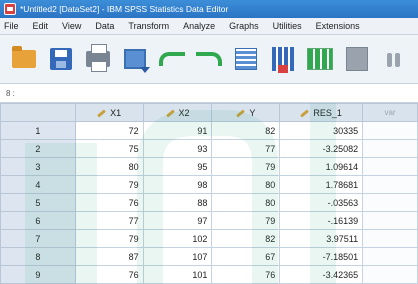 This screenshot has height=284, width=418. What do you see at coordinates (38, 202) in the screenshot?
I see `row-header: 5` at bounding box center [38, 202].